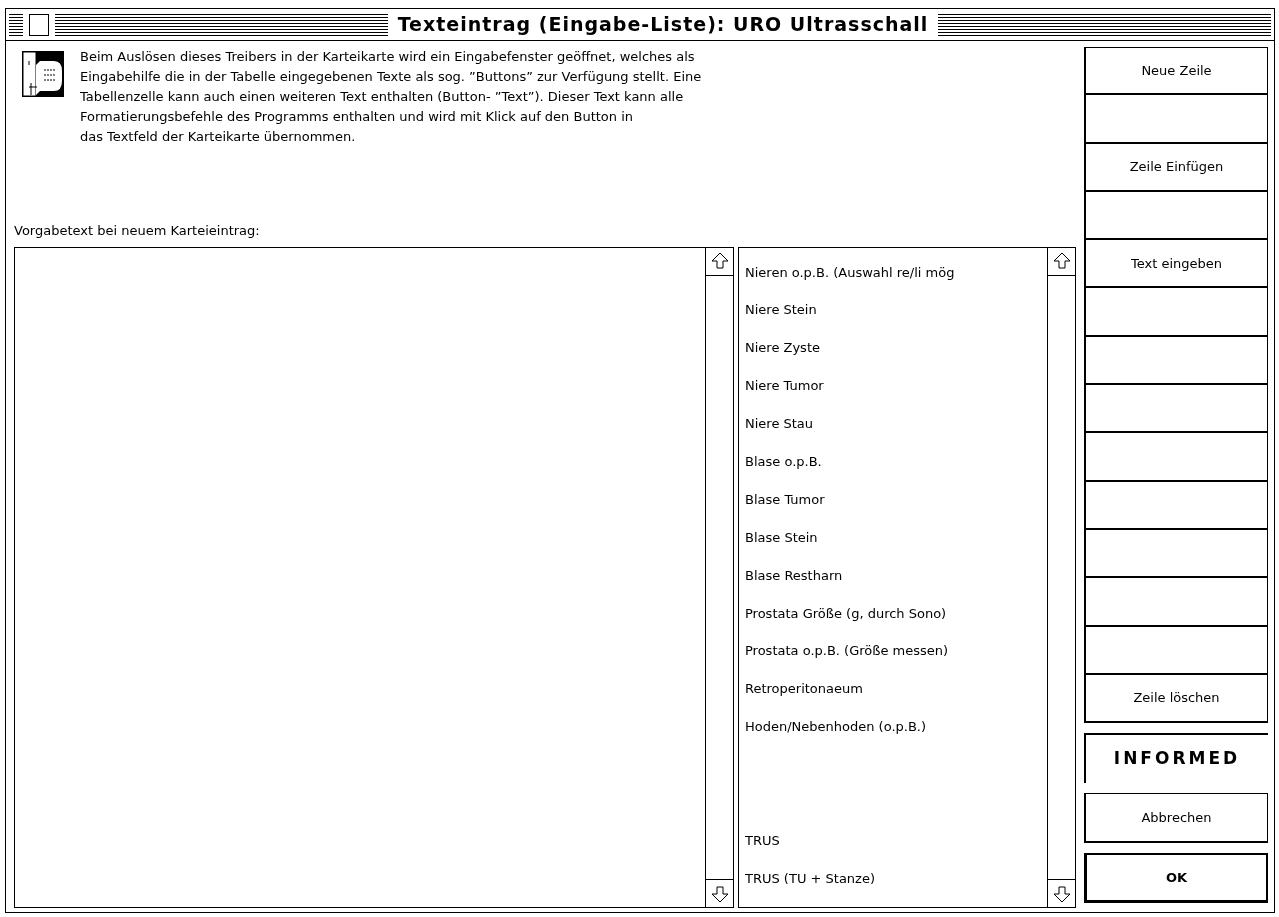 This screenshot has width=1279, height=917. What do you see at coordinates (893, 613) in the screenshot?
I see `list-item: Prostata Größe (g, durch Sono)` at bounding box center [893, 613].